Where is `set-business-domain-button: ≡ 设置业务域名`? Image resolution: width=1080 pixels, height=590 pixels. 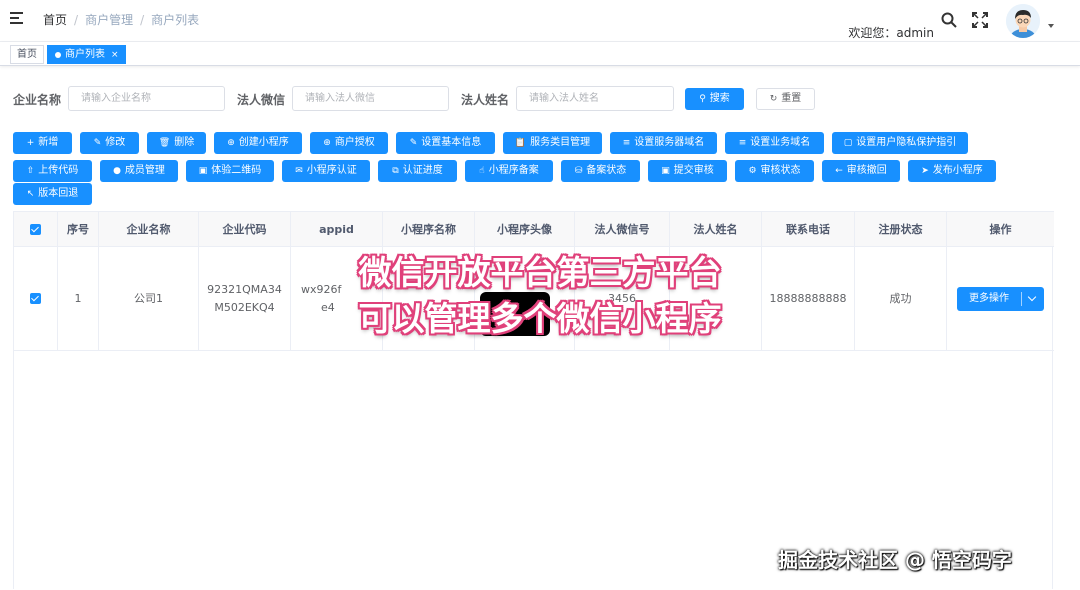 set-business-domain-button: ≡ 设置业务域名 is located at coordinates (774, 143).